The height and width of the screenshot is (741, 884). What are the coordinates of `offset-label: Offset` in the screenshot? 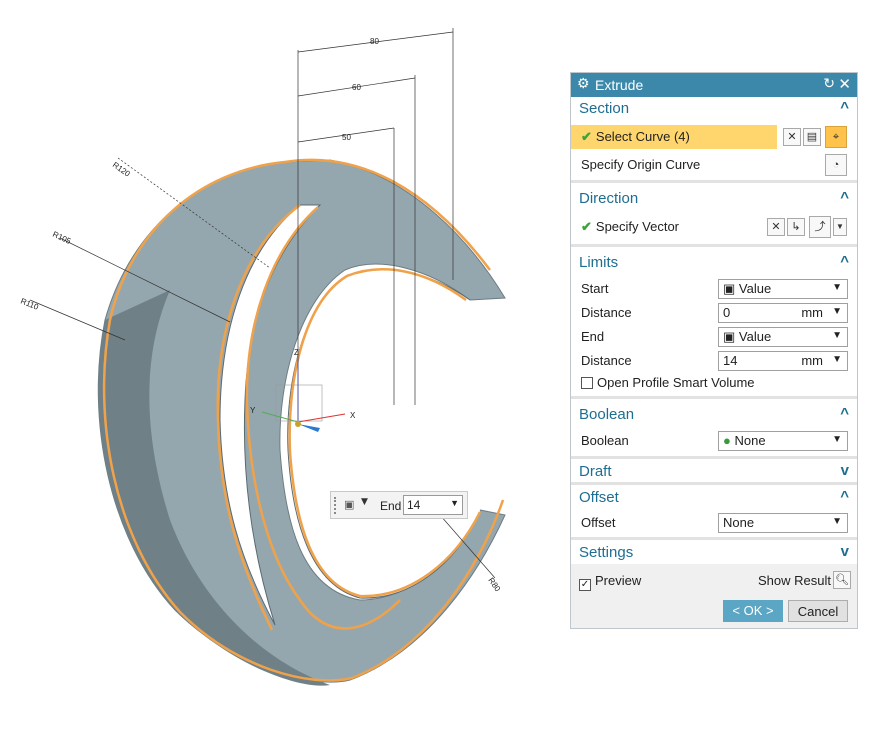 It's located at (598, 522).